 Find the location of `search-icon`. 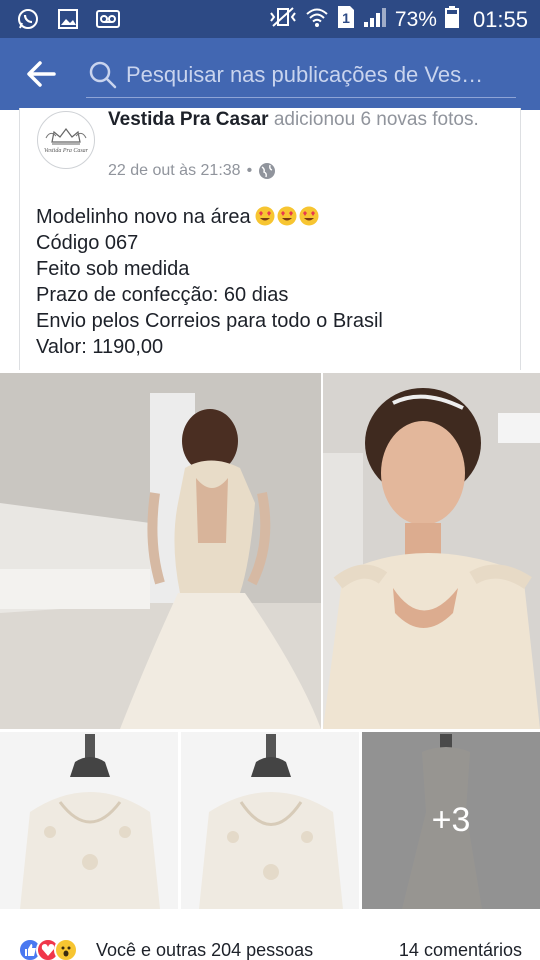

search-icon is located at coordinates (103, 75).